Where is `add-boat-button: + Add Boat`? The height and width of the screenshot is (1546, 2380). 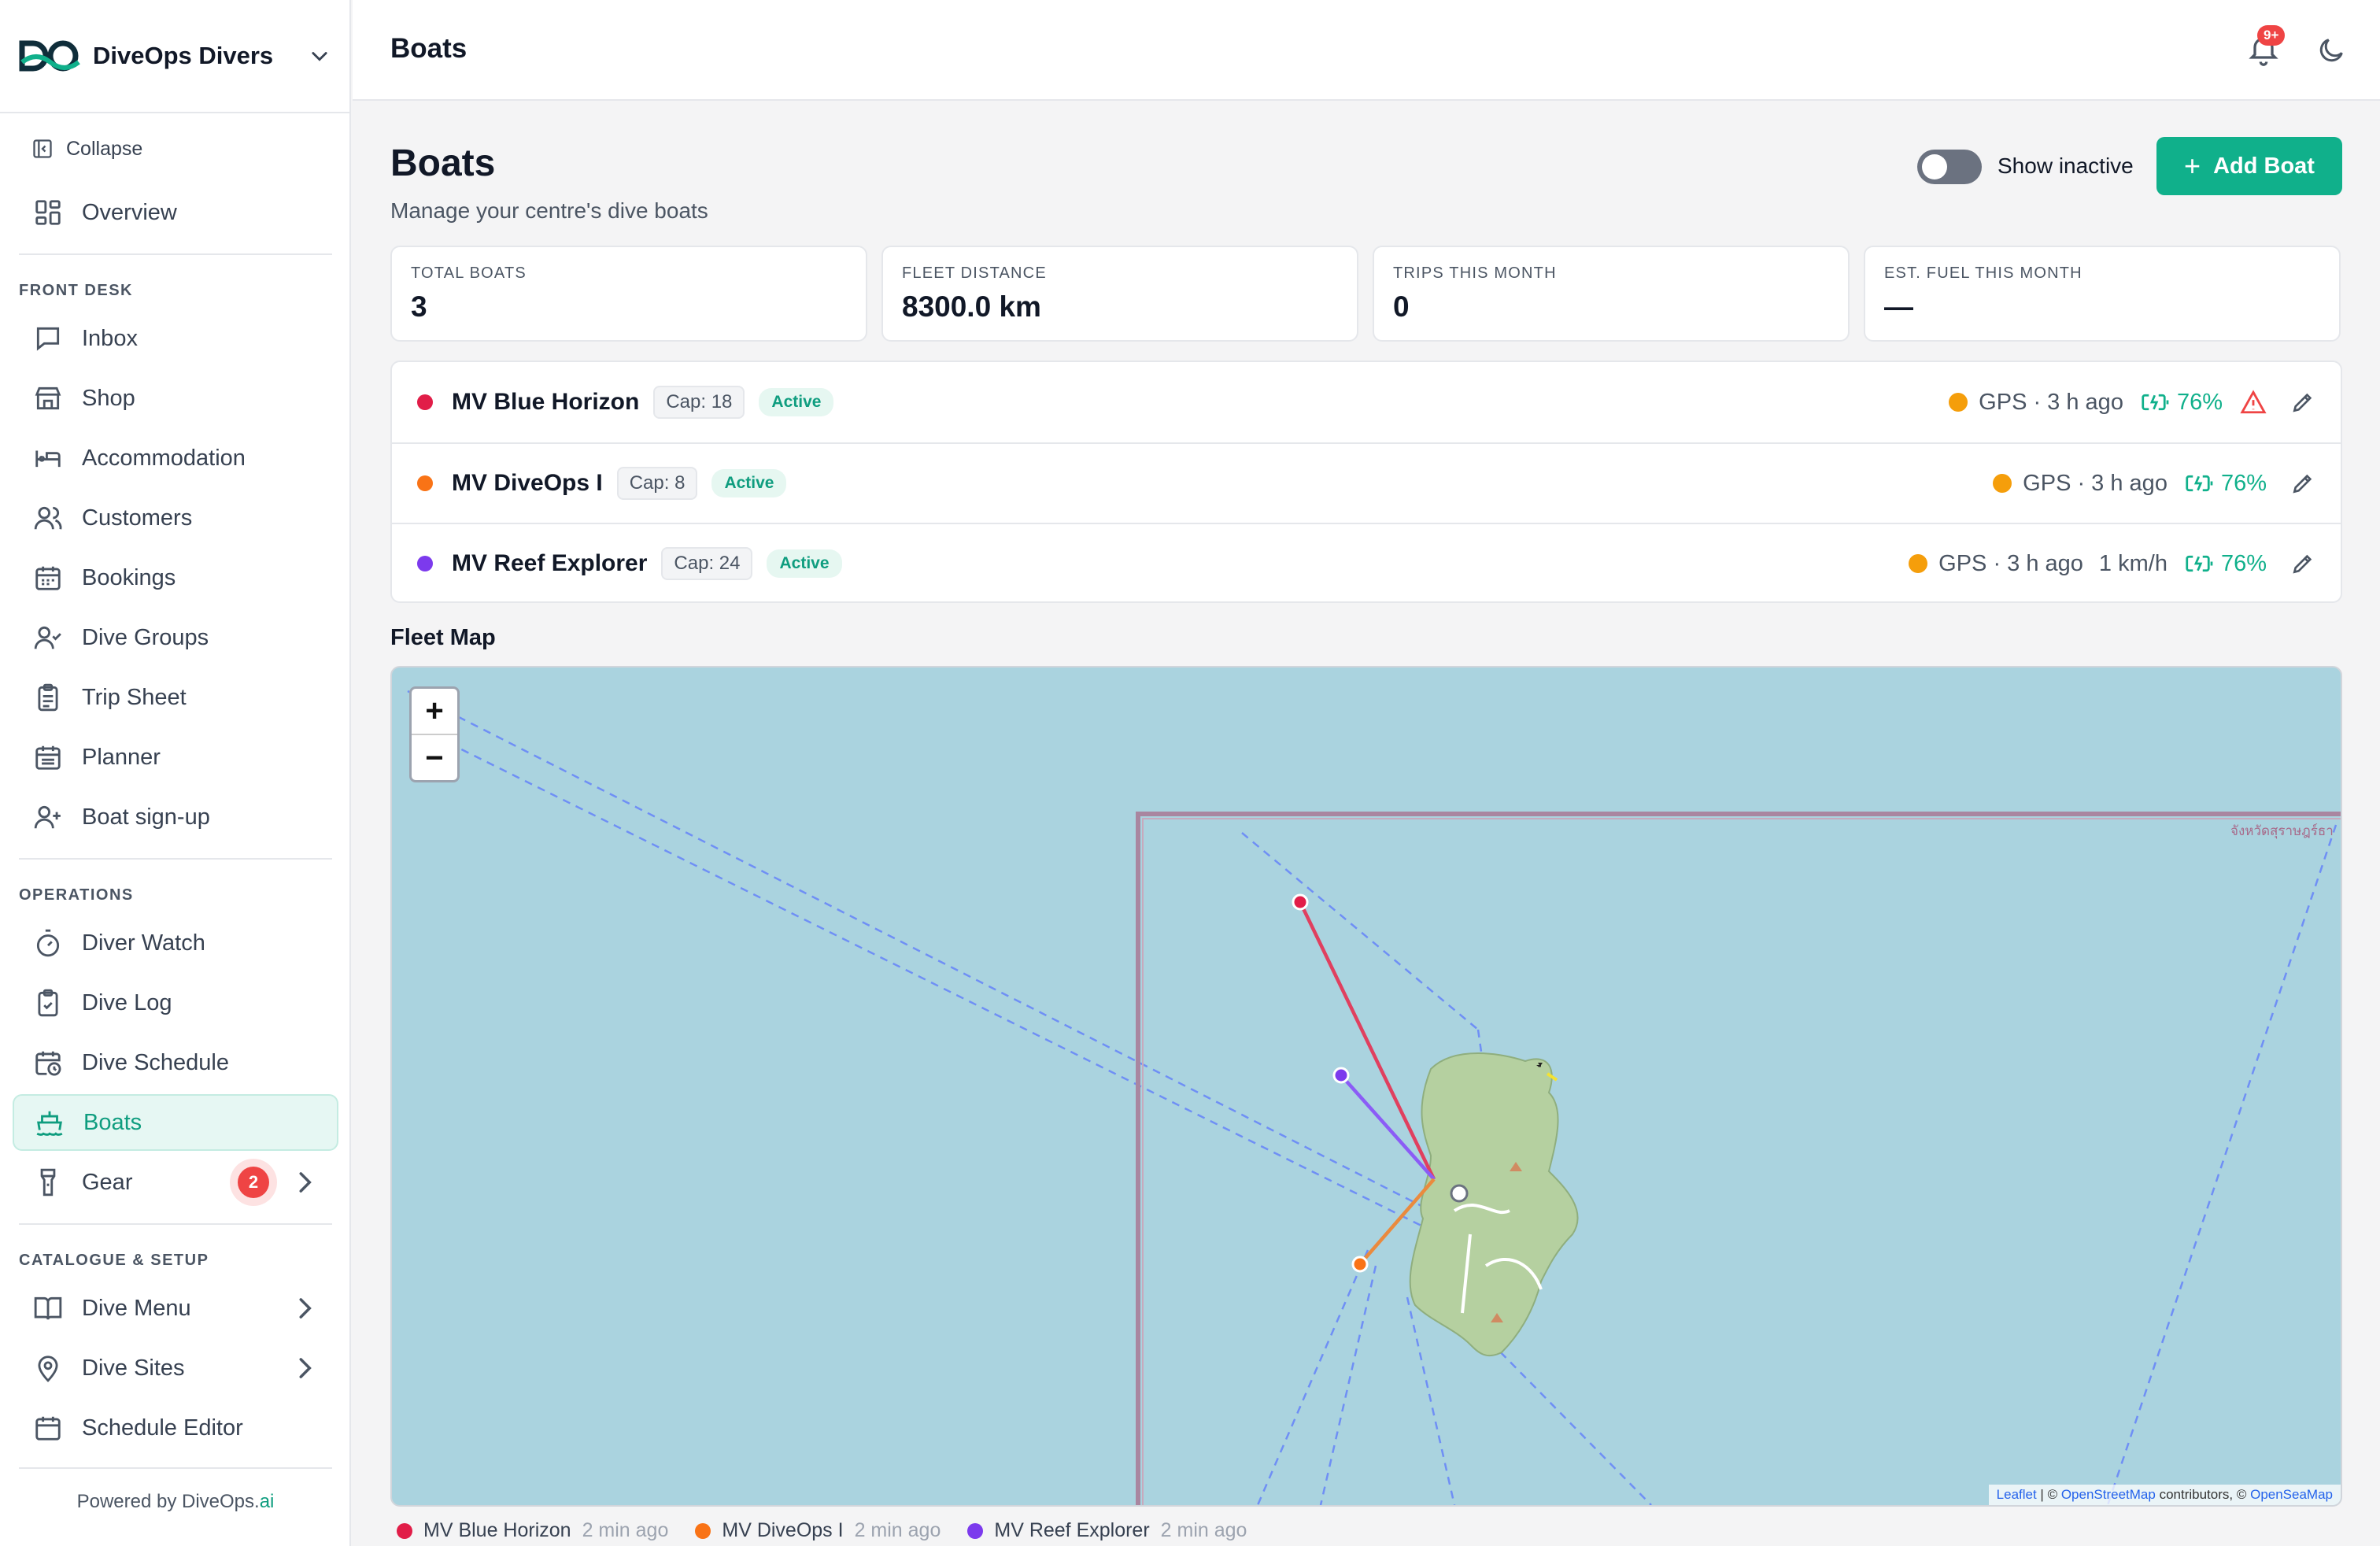
add-boat-button: + Add Boat is located at coordinates (2249, 166).